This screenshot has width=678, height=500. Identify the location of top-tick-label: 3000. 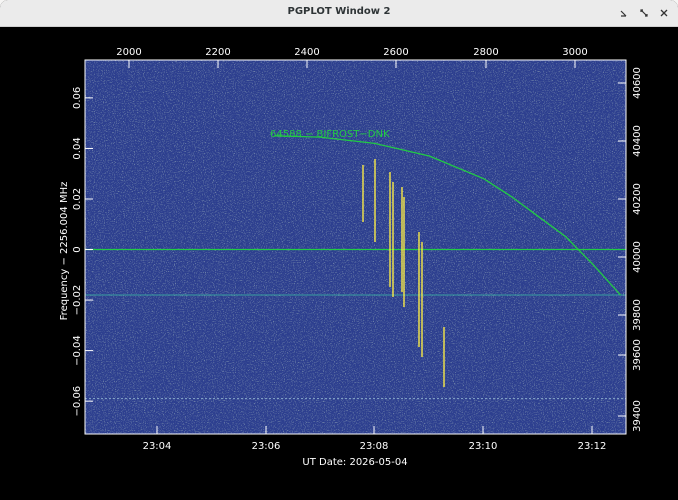
(574, 52).